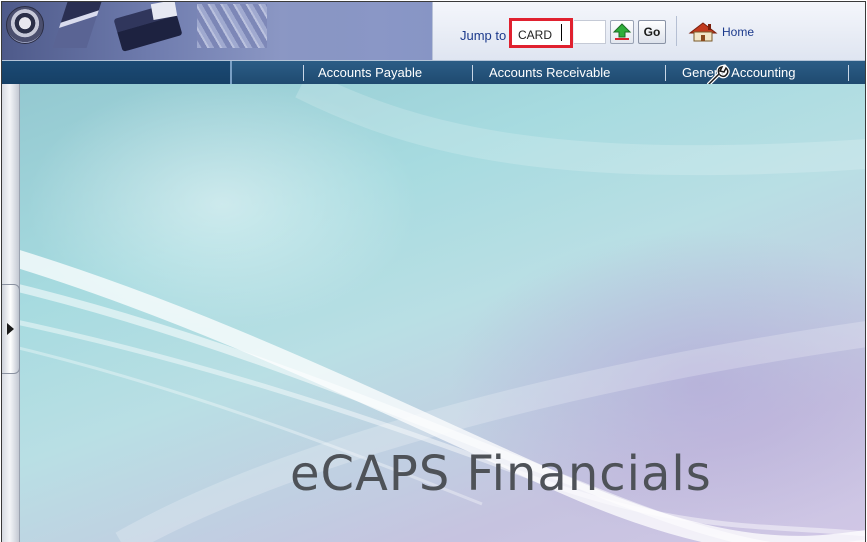 This screenshot has height=542, width=867. I want to click on app-title: eCAPS Financials, so click(501, 474).